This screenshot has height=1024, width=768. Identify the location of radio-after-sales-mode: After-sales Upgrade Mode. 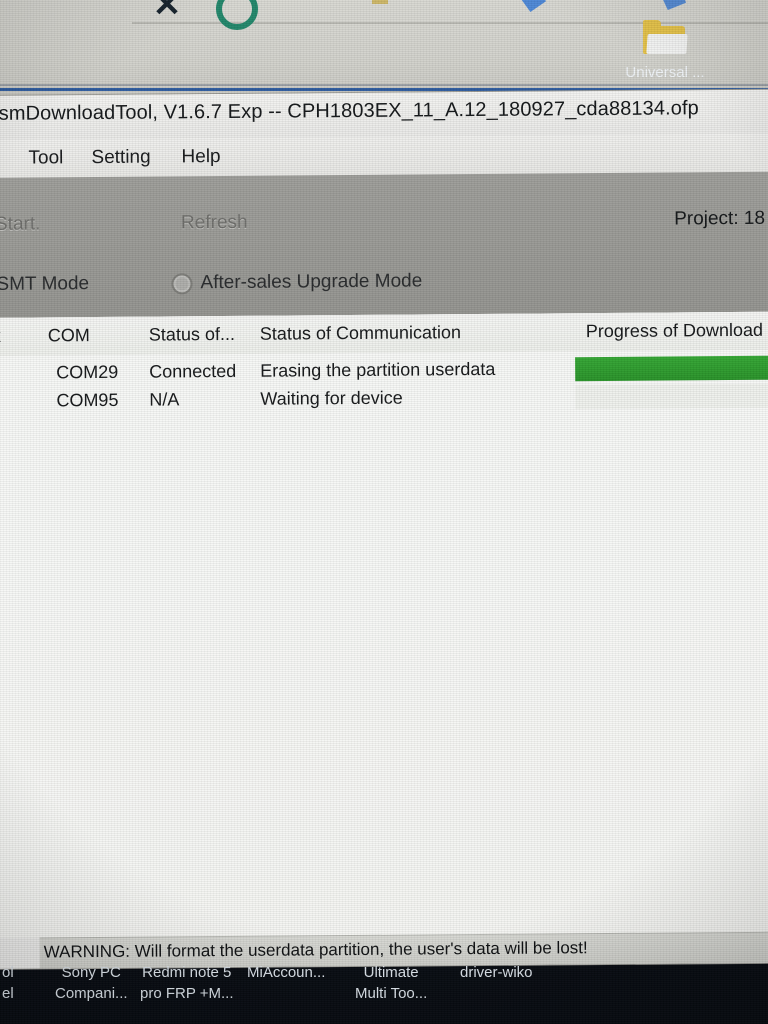
(296, 282).